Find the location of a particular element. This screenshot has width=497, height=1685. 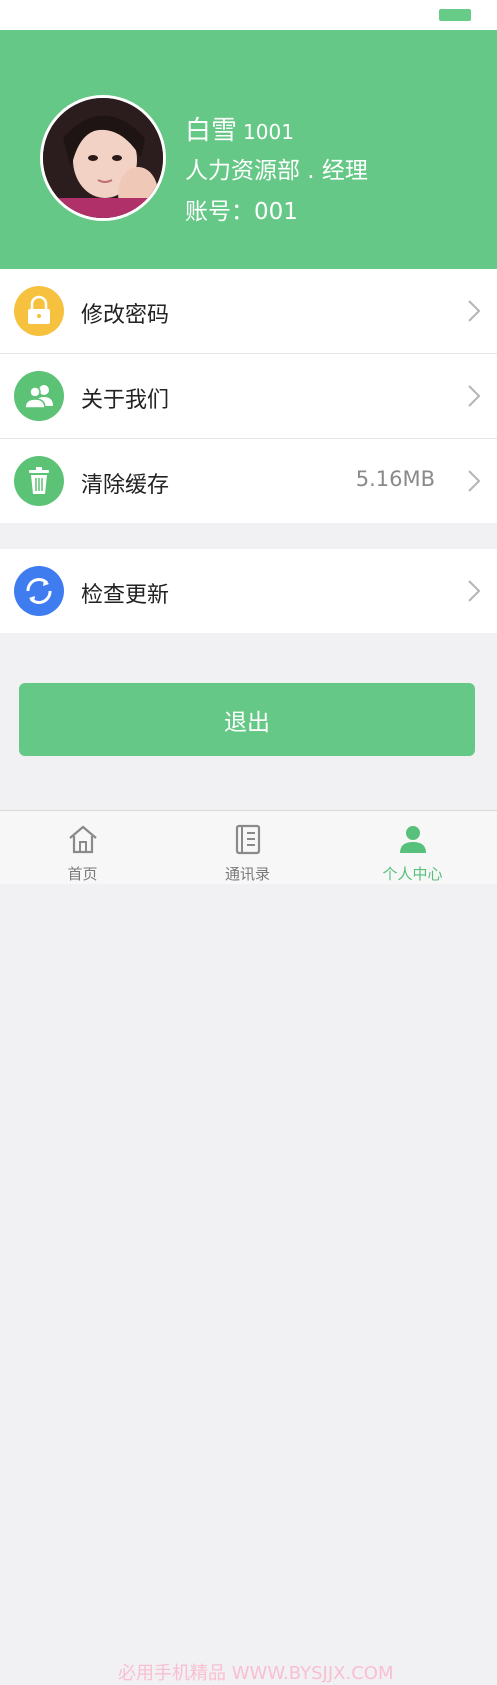

profile-name: 白雪 1001 is located at coordinates (239, 128).